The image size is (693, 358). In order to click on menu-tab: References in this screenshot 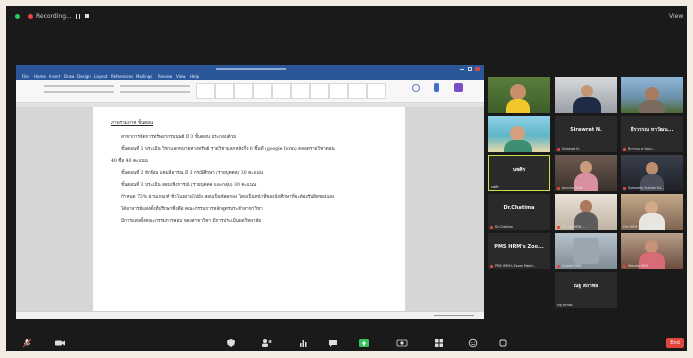, I will do `click(122, 76)`.